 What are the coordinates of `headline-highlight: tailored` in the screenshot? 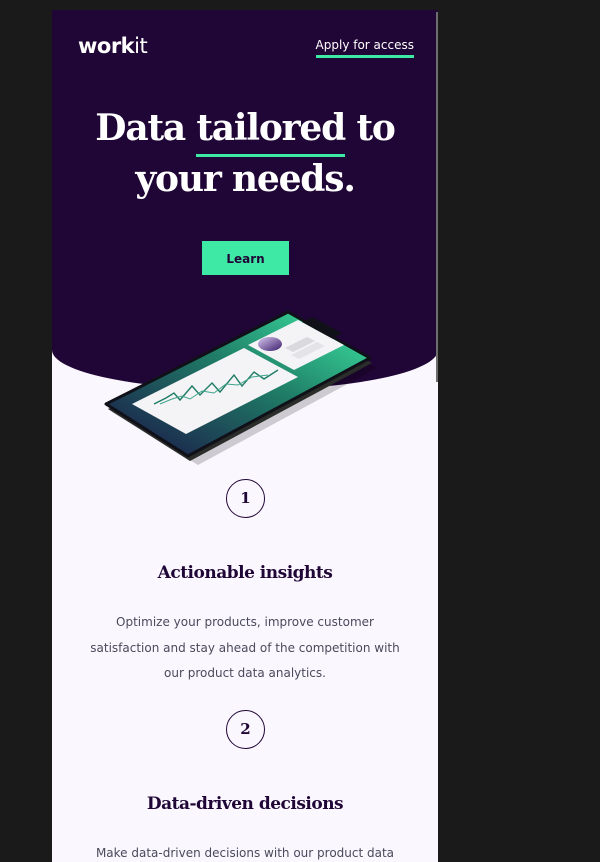 It's located at (271, 130).